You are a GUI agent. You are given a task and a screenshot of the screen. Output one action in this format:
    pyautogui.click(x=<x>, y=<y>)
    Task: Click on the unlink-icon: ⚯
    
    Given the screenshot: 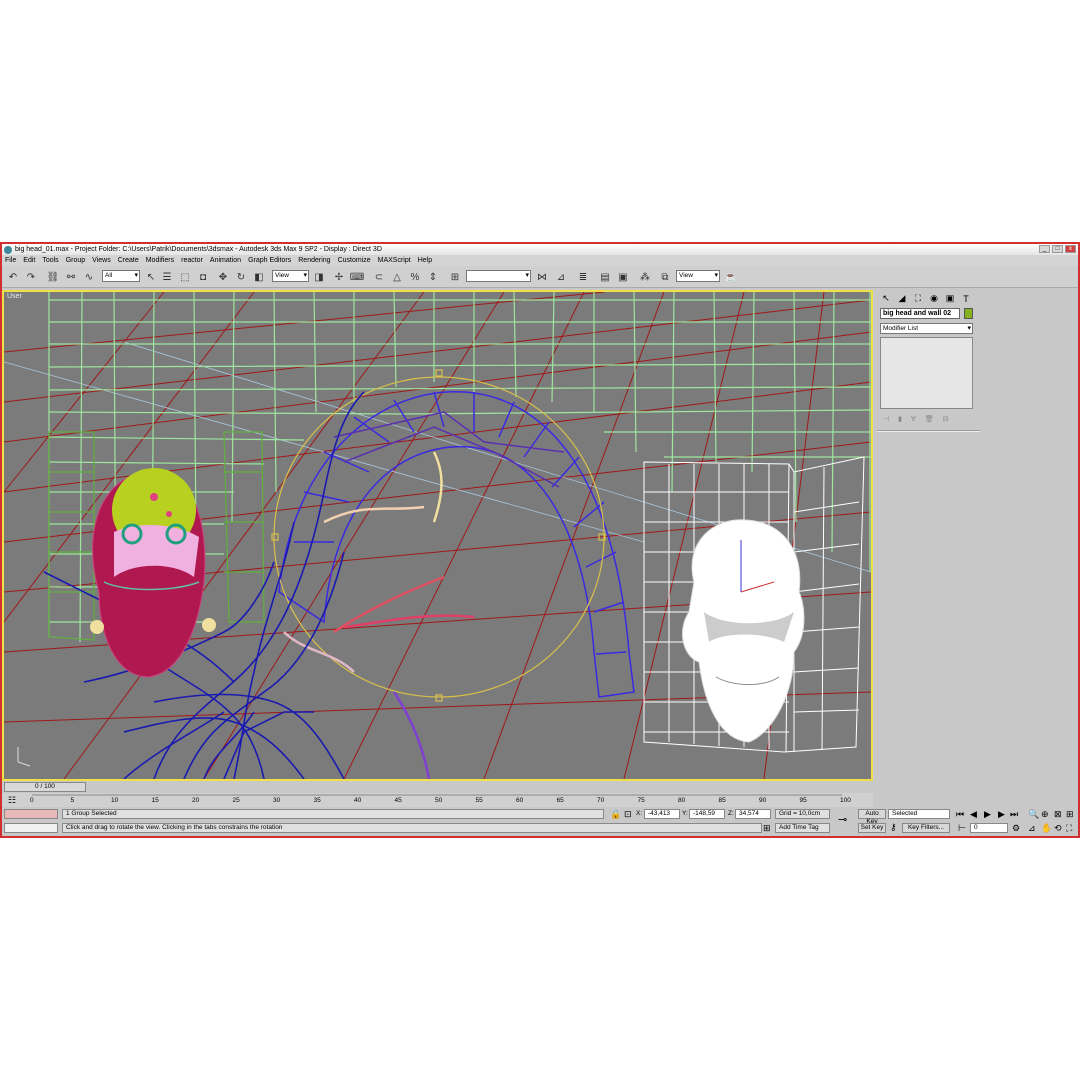 What is the action you would take?
    pyautogui.click(x=71, y=277)
    